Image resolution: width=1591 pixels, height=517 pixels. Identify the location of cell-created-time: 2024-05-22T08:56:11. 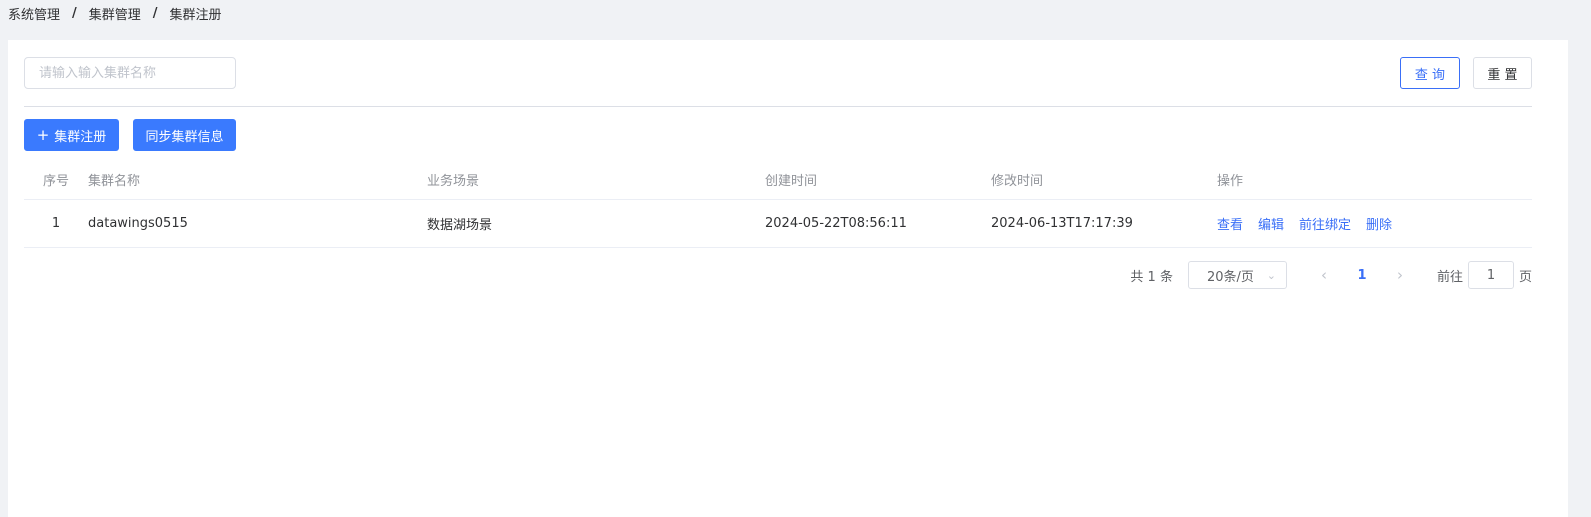
(836, 223).